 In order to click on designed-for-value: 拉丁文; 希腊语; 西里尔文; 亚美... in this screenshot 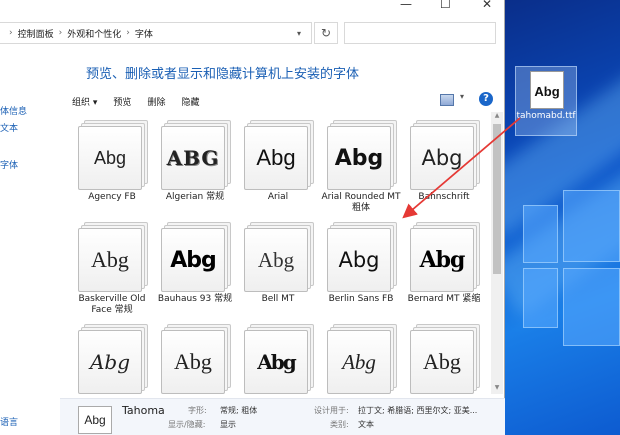, I will do `click(418, 410)`.